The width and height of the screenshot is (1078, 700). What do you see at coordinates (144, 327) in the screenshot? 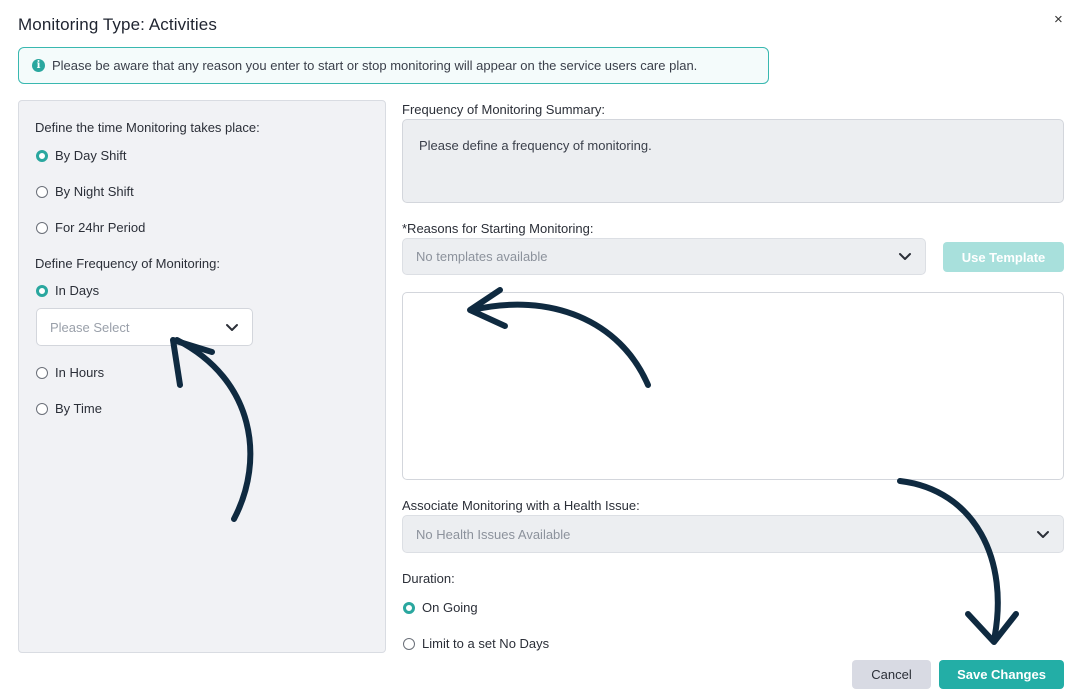
I see `days-select: Please Select` at bounding box center [144, 327].